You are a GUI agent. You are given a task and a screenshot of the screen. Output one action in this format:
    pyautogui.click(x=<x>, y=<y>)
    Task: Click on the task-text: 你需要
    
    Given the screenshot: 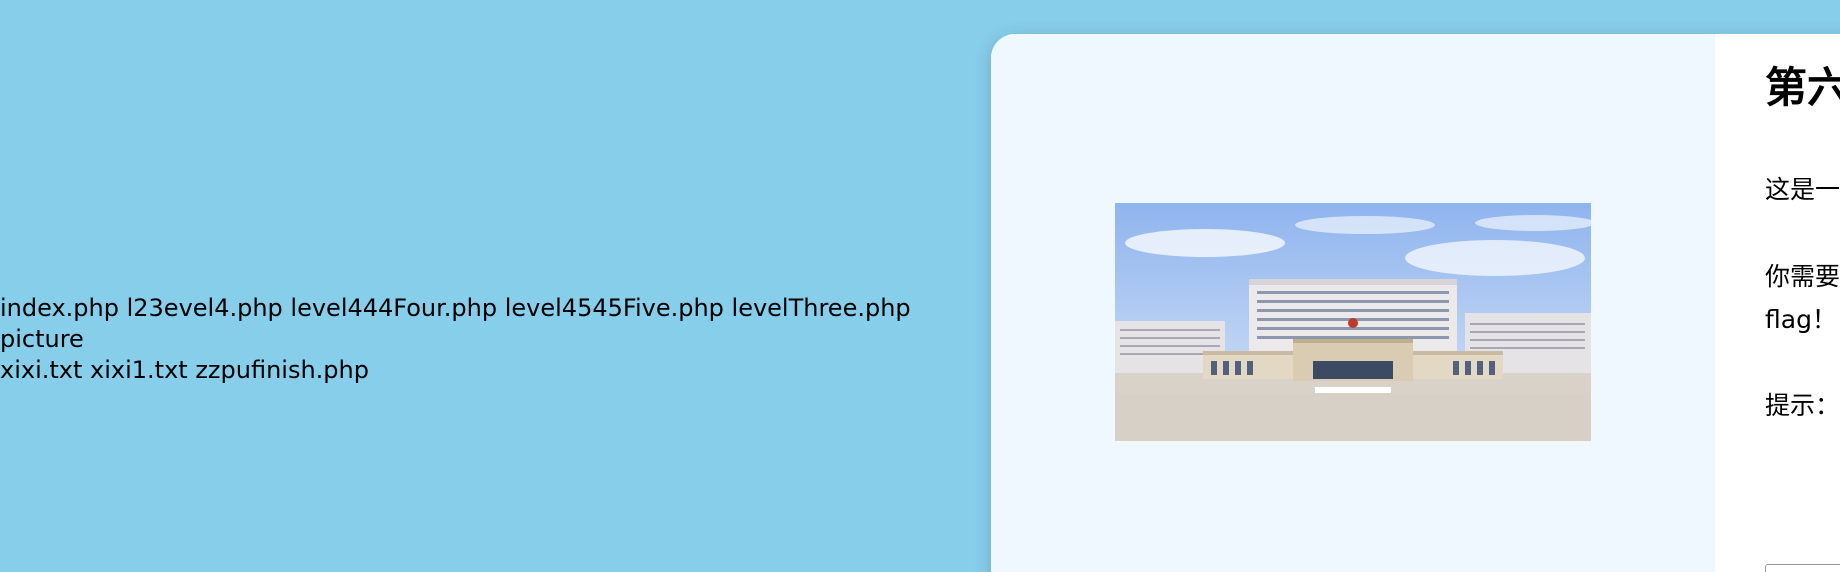 What is the action you would take?
    pyautogui.click(x=1802, y=276)
    